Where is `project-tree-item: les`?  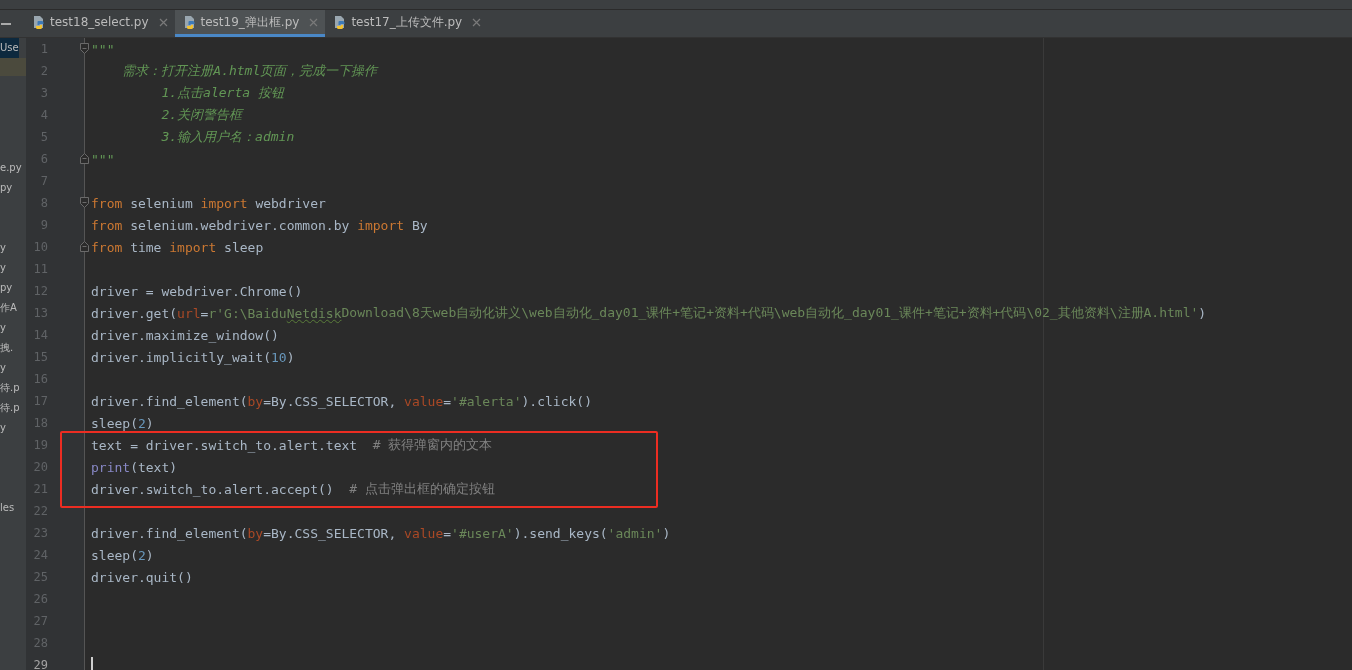
project-tree-item: les is located at coordinates (7, 508).